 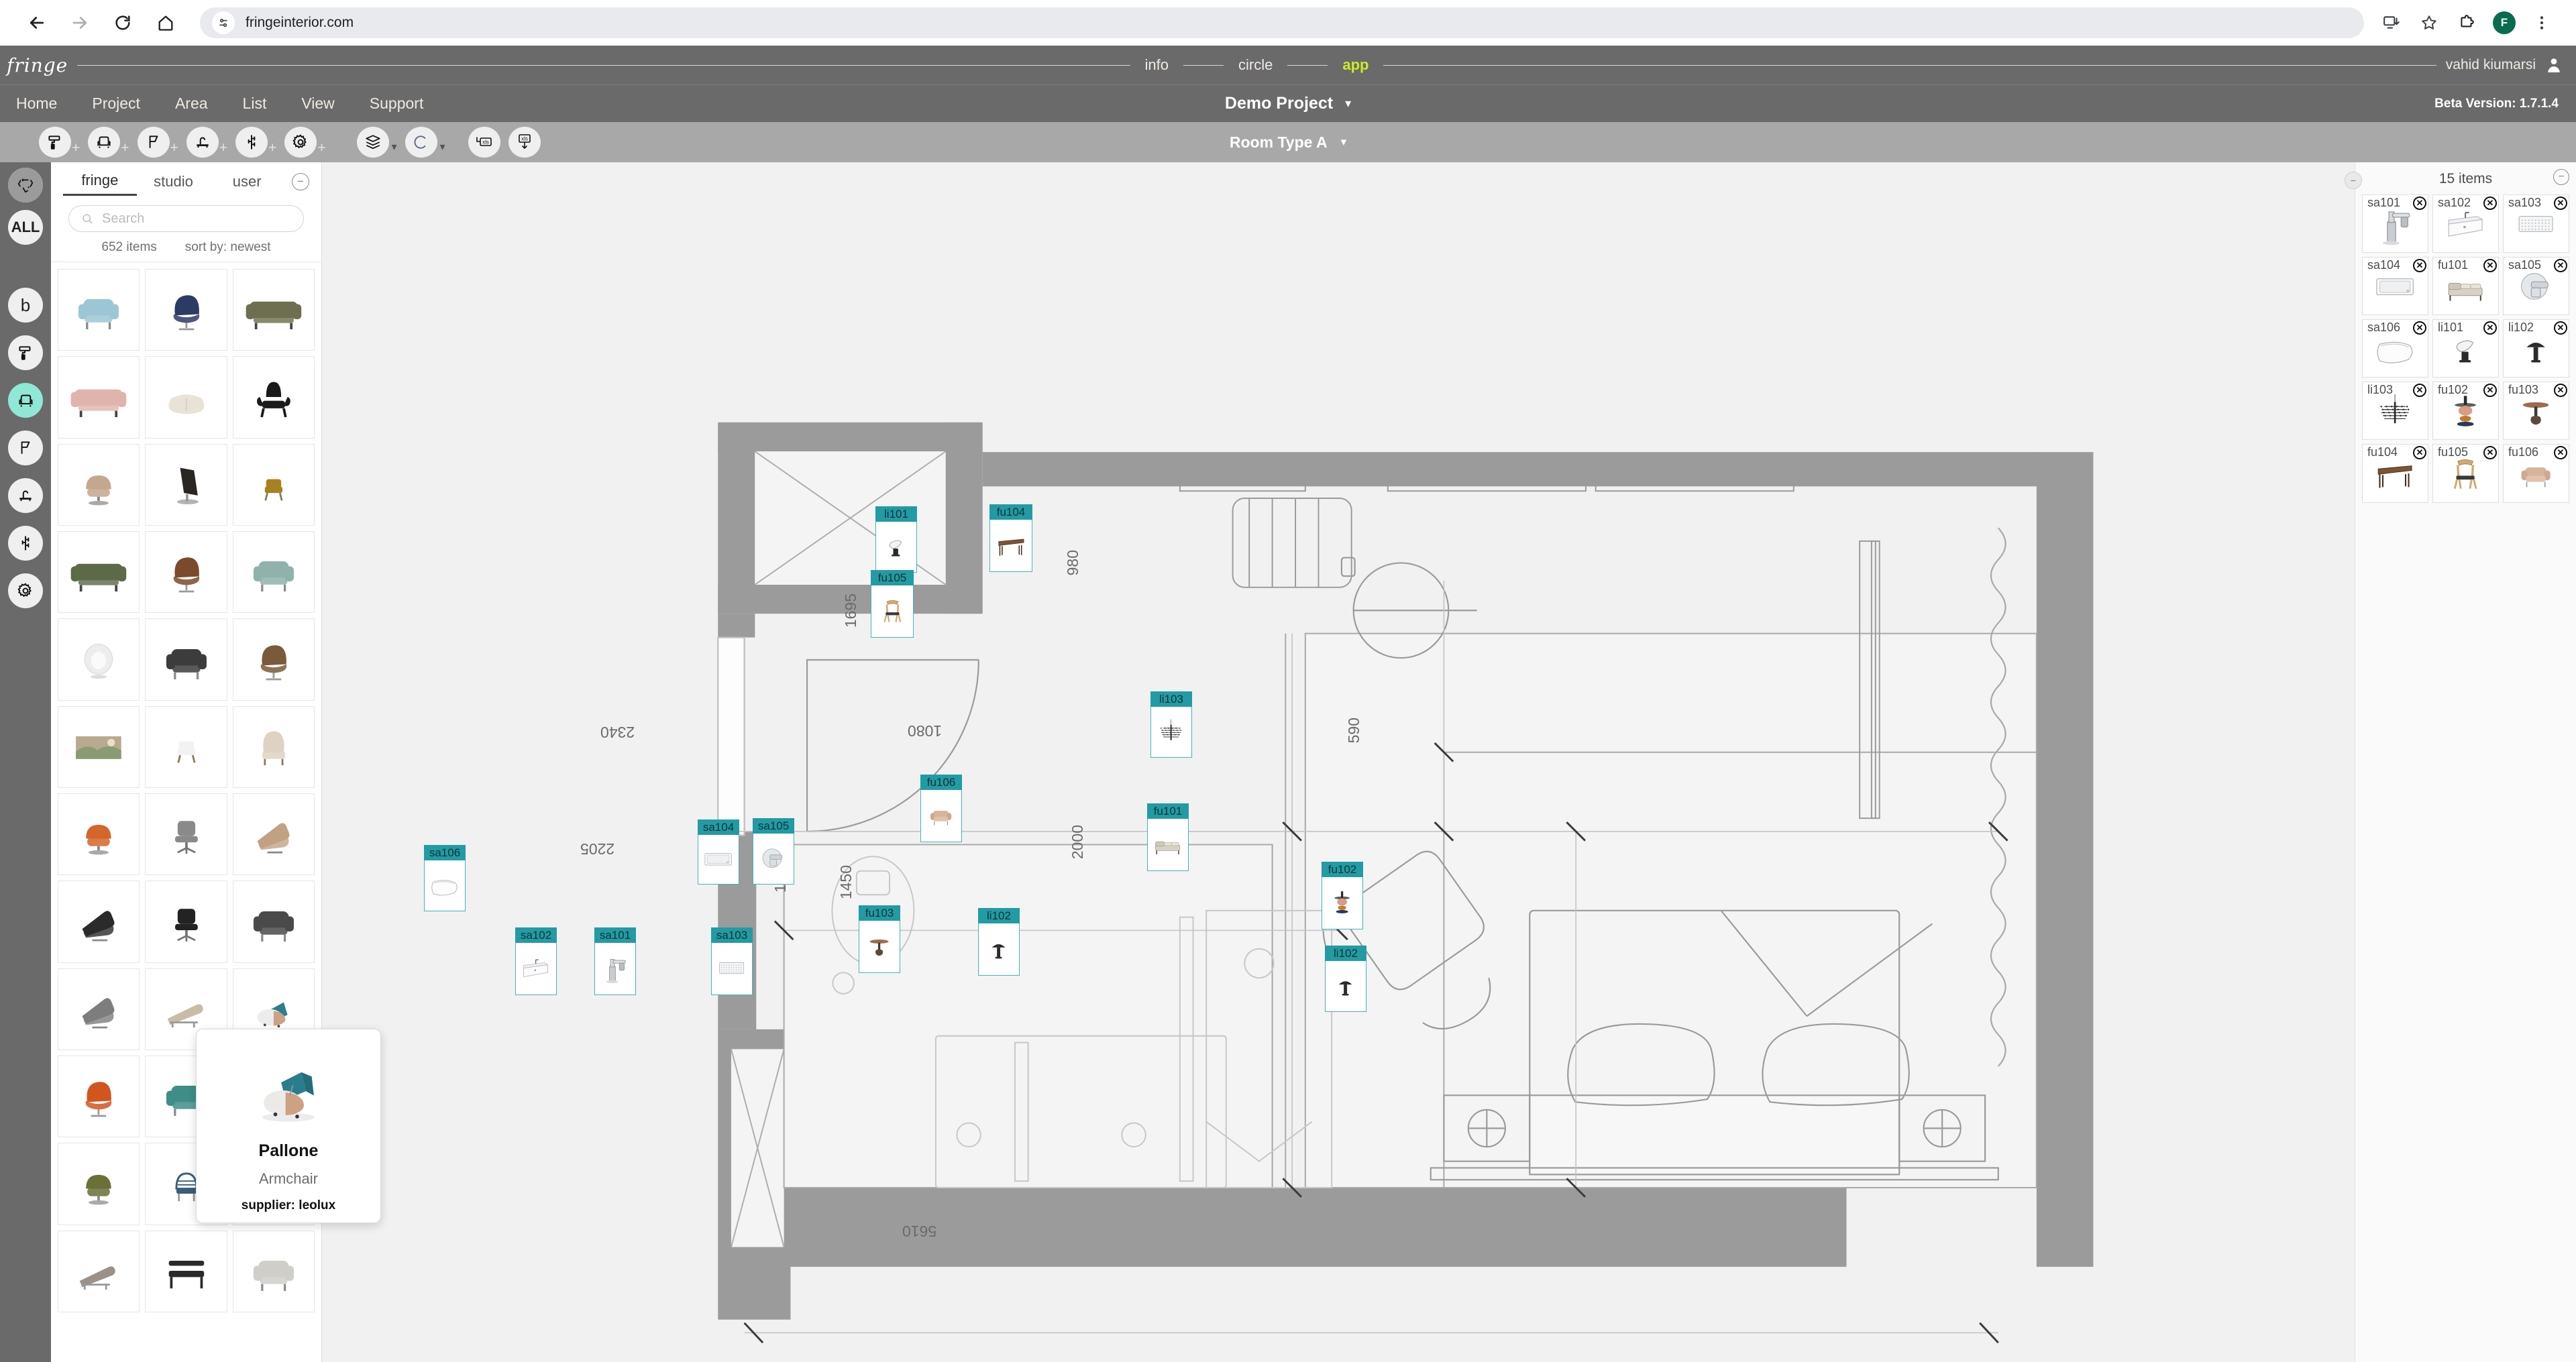 What do you see at coordinates (206, 142) in the screenshot?
I see `tool-sanitary: +` at bounding box center [206, 142].